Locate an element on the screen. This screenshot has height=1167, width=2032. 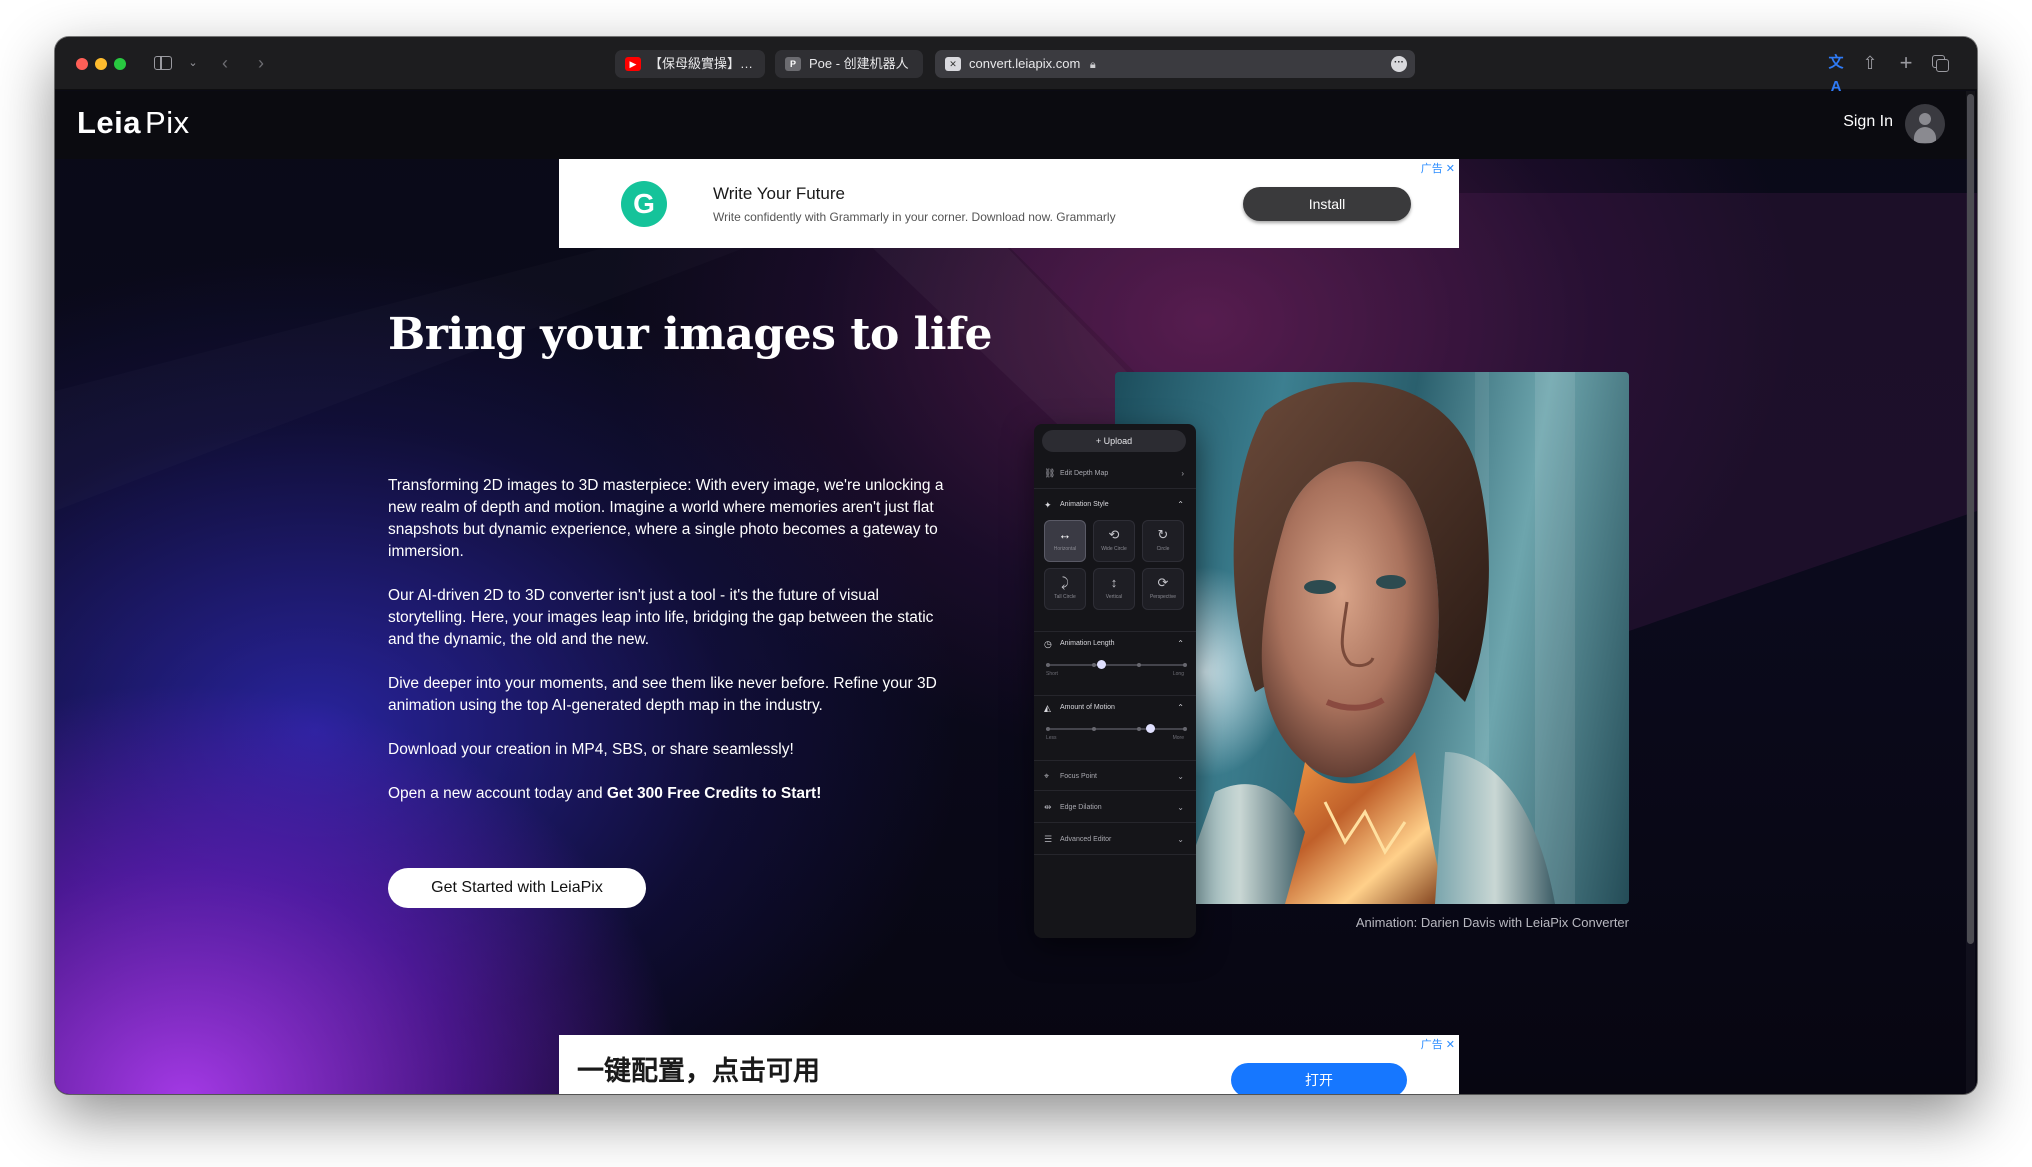
link-icon: ⛓ is located at coordinates (1050, 473).